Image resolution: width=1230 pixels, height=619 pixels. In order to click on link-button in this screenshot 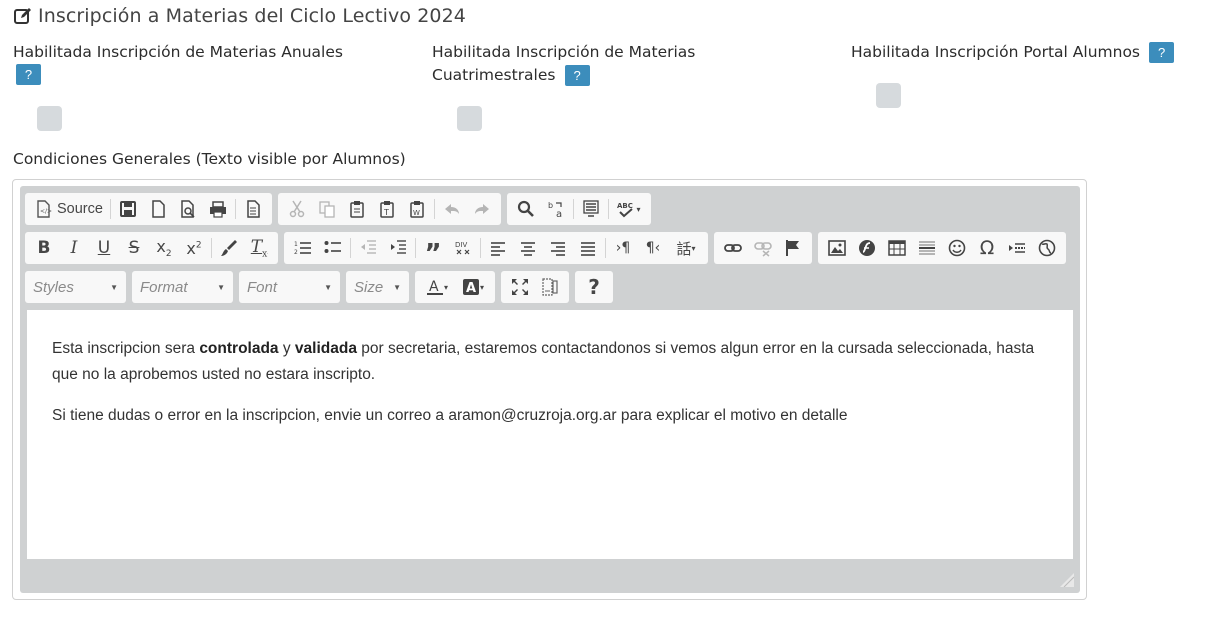, I will do `click(733, 248)`.